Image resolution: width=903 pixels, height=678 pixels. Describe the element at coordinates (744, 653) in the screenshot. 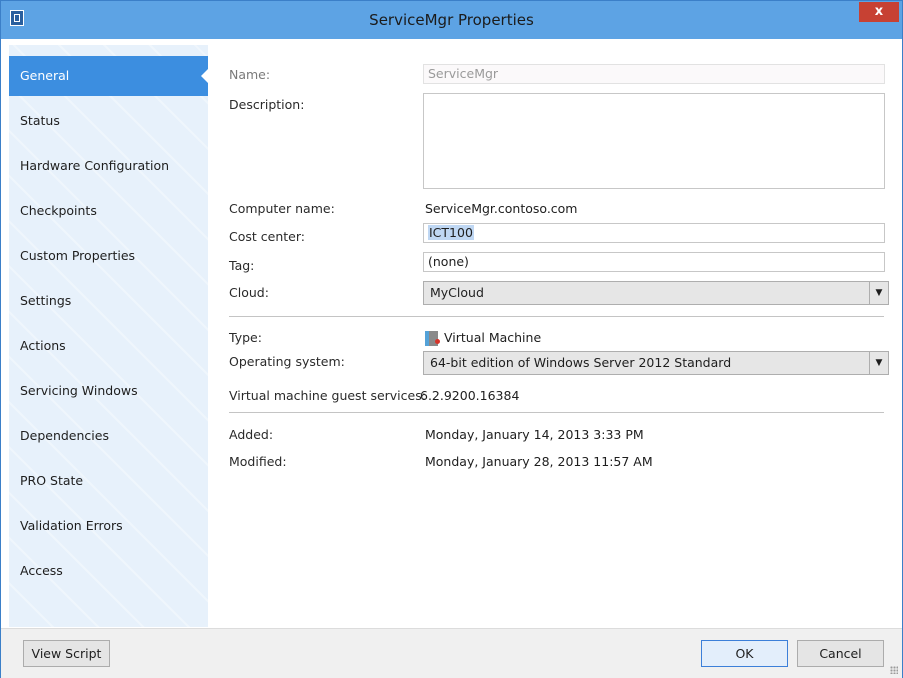

I see `ok-button: OK` at that location.